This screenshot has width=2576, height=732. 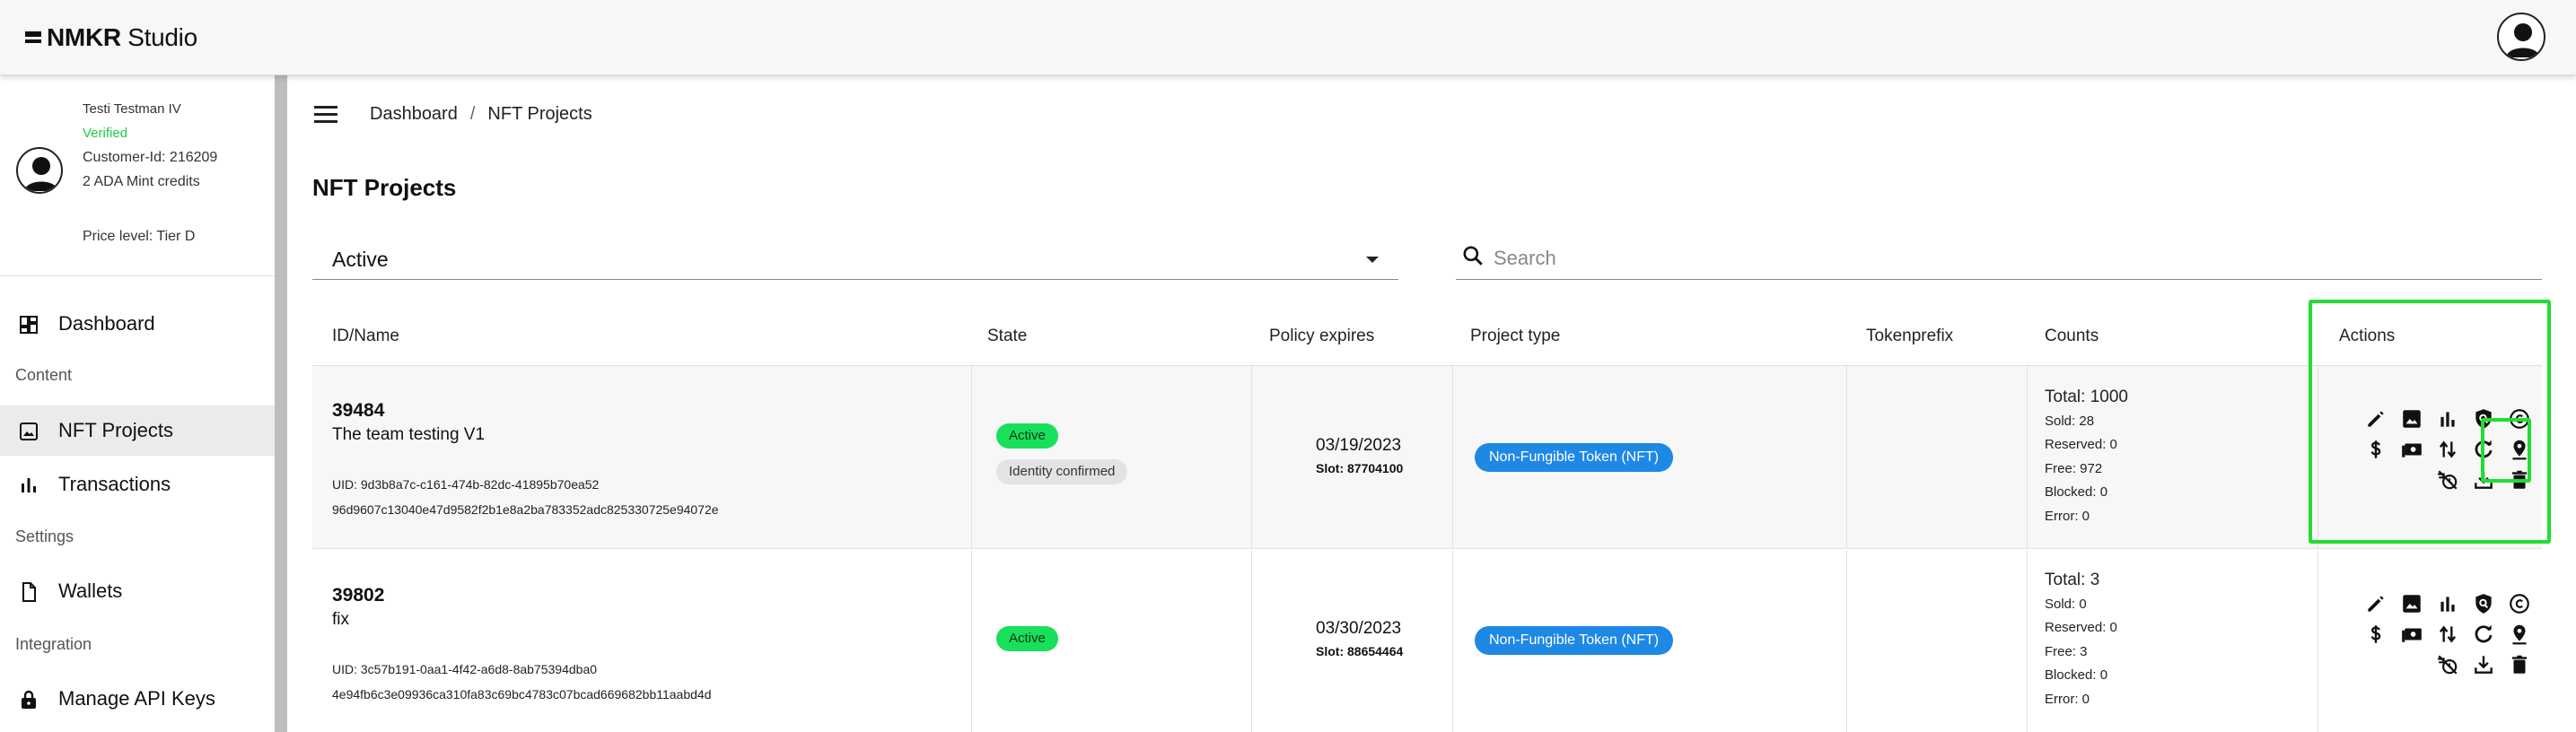 What do you see at coordinates (409, 434) in the screenshot?
I see `project-name: The team testing V1` at bounding box center [409, 434].